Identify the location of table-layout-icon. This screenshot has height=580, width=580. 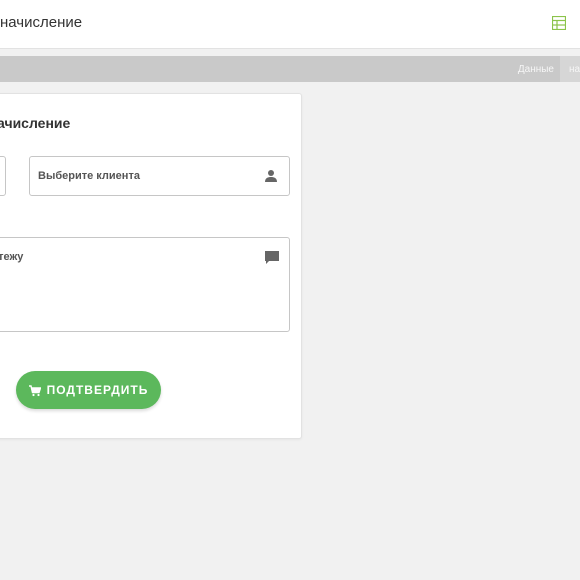
(559, 23).